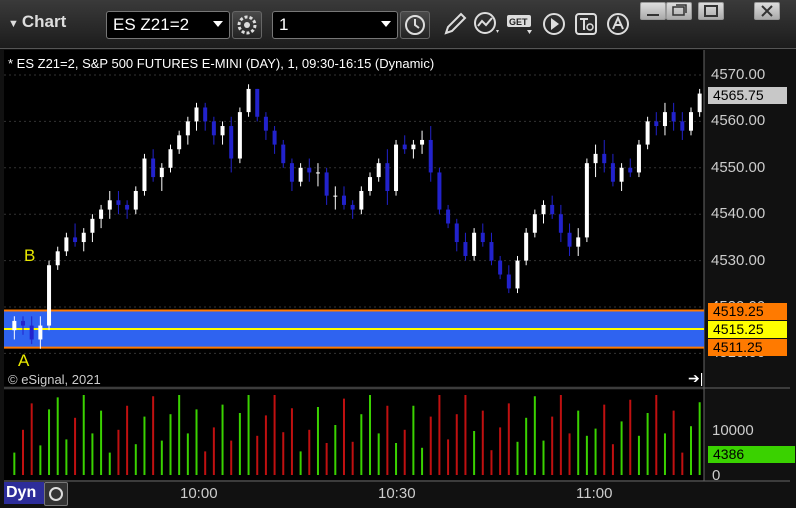 The image size is (796, 508). What do you see at coordinates (30, 255) in the screenshot?
I see `point-b-label: B` at bounding box center [30, 255].